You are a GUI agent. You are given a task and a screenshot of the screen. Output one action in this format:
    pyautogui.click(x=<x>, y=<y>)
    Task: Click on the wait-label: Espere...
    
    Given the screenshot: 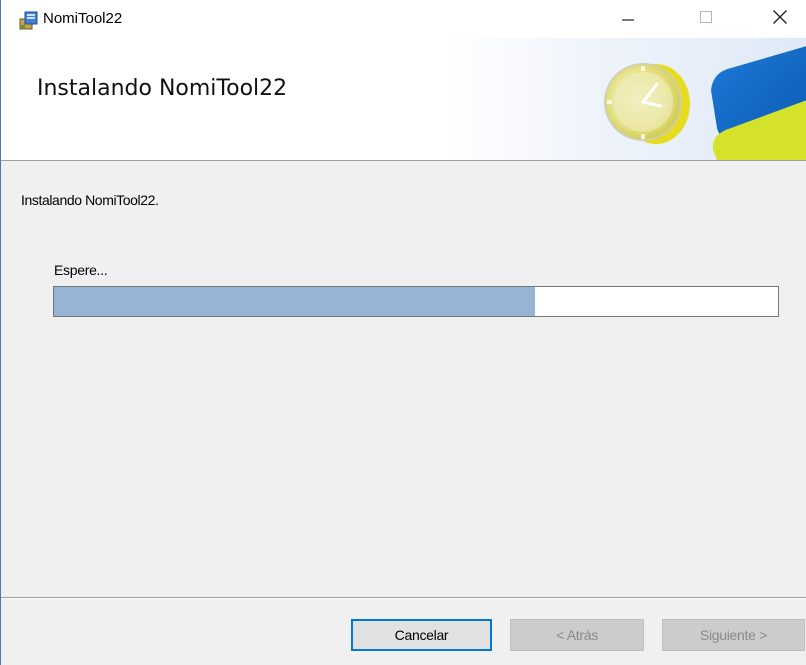 What is the action you would take?
    pyautogui.click(x=81, y=270)
    